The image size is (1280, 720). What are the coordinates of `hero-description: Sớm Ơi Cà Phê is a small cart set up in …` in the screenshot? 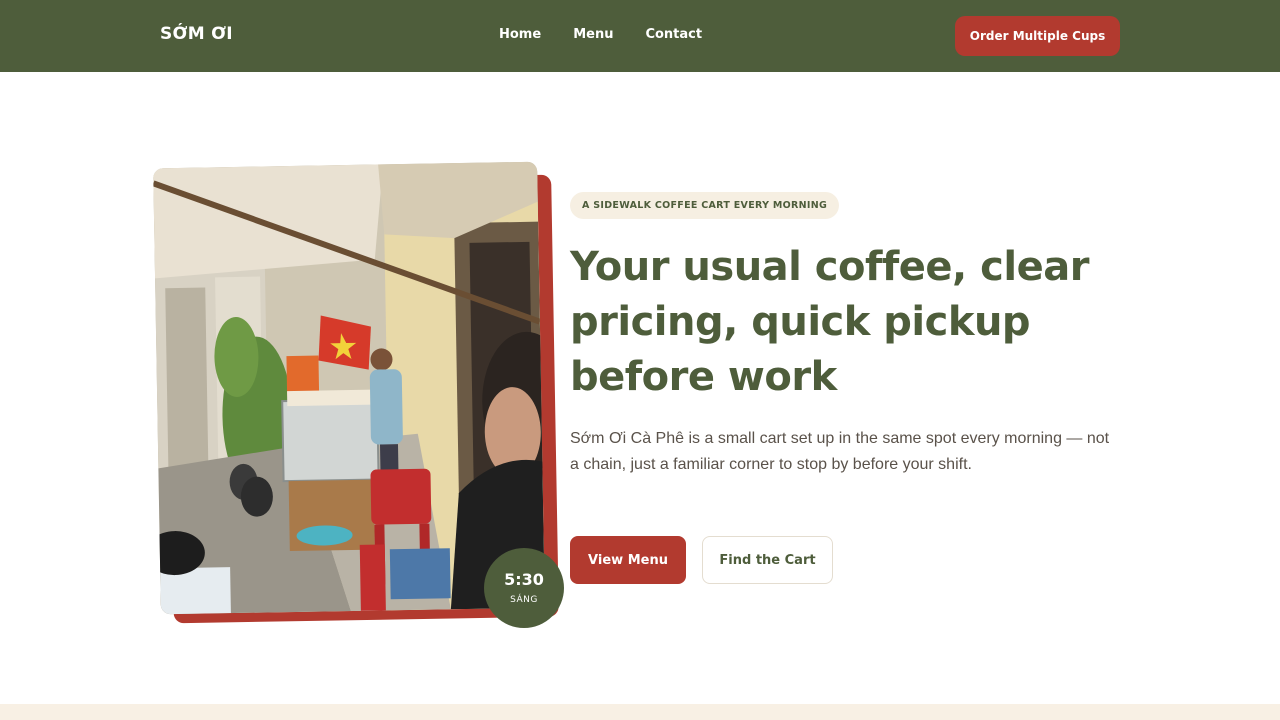 It's located at (840, 451).